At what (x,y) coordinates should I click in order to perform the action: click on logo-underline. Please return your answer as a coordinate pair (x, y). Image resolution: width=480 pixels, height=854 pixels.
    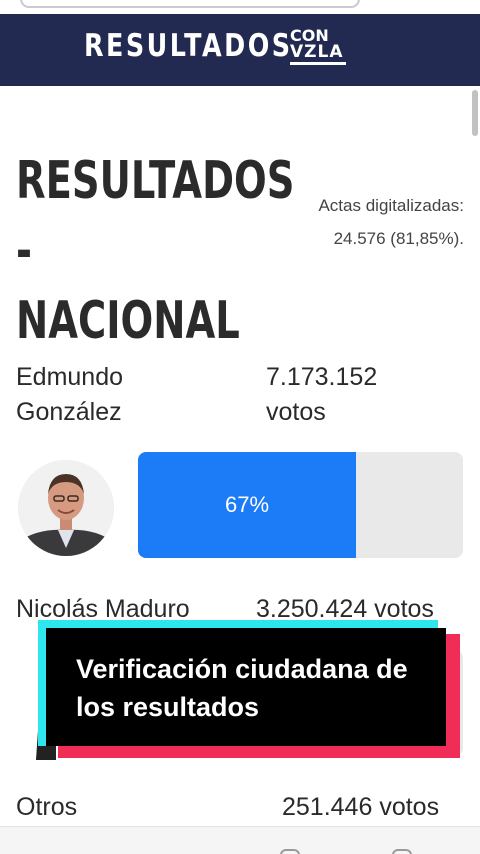
    Looking at the image, I should click on (318, 63).